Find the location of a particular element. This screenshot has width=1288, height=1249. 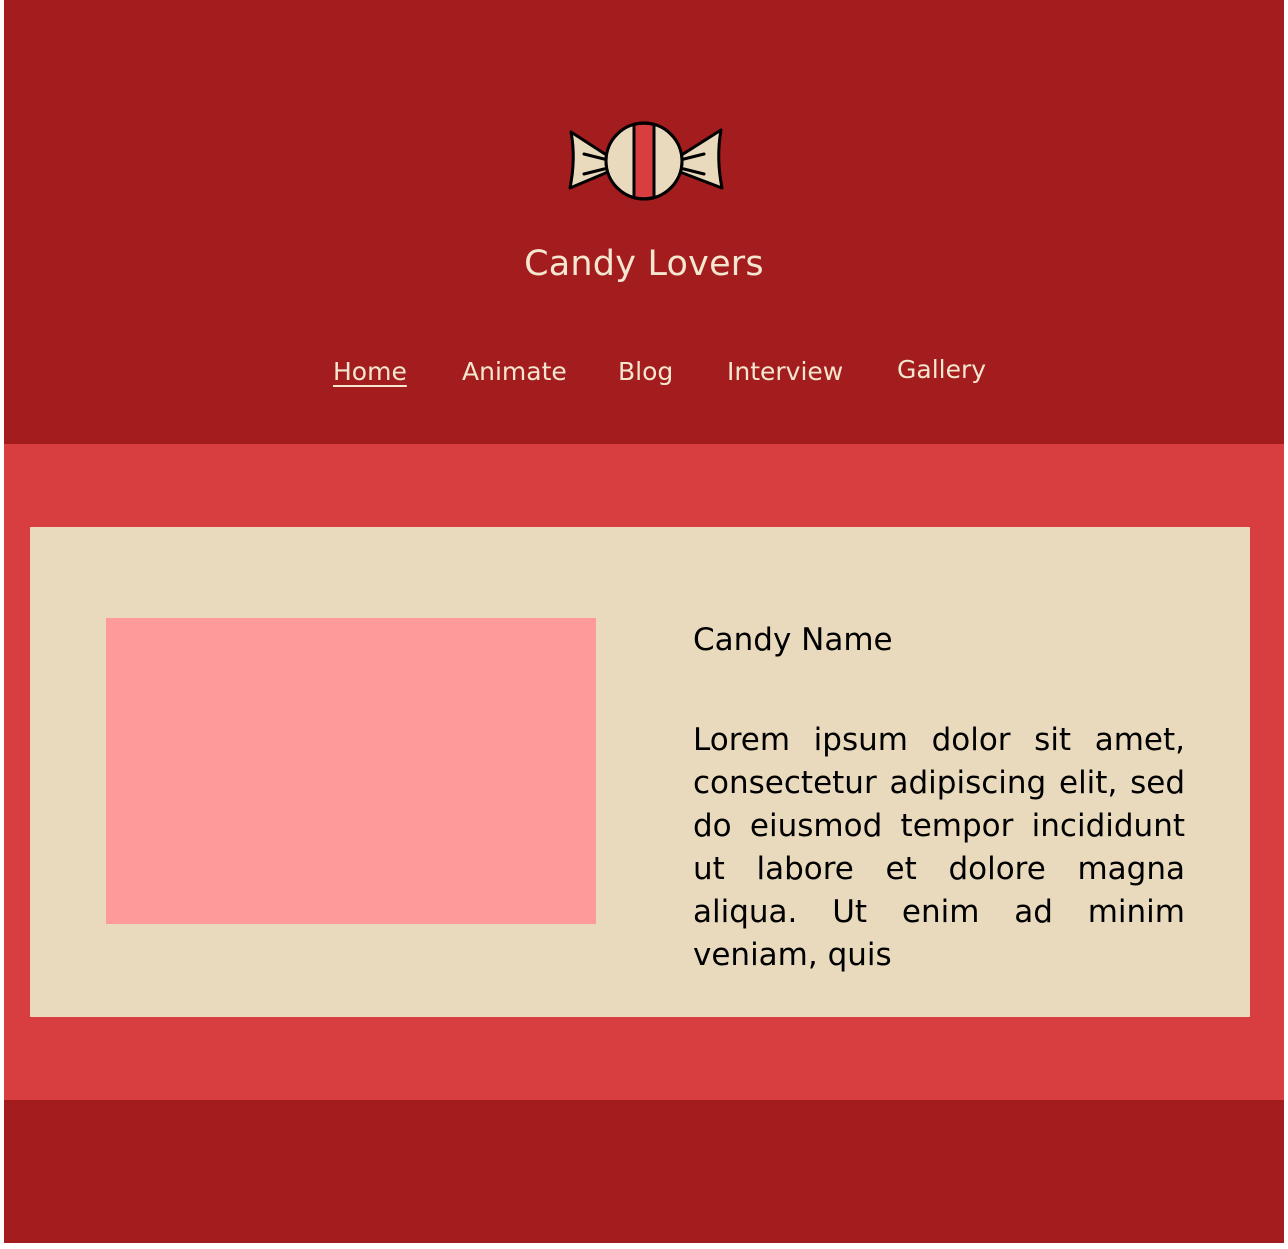

site-footer is located at coordinates (644, 1171).